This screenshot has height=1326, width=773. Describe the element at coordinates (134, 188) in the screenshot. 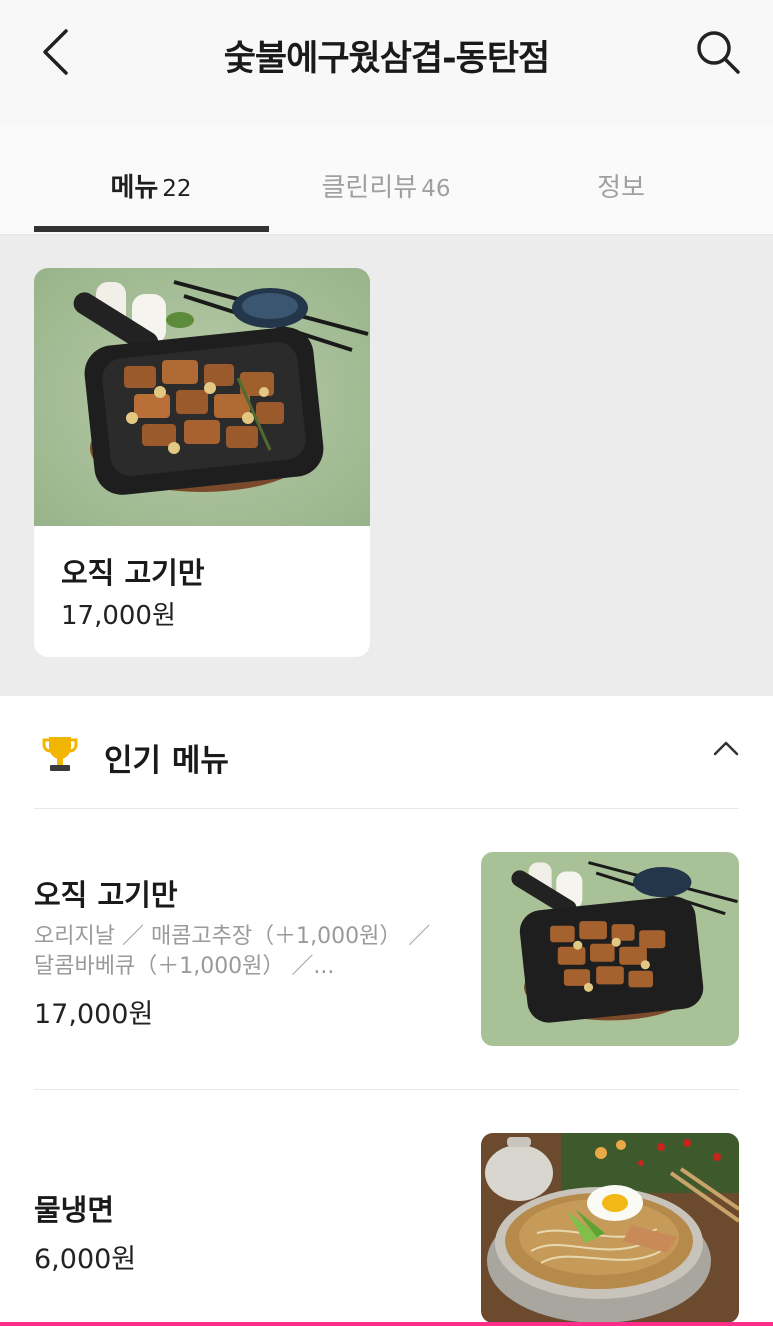

I see `tab-menu-label: 메뉴` at that location.